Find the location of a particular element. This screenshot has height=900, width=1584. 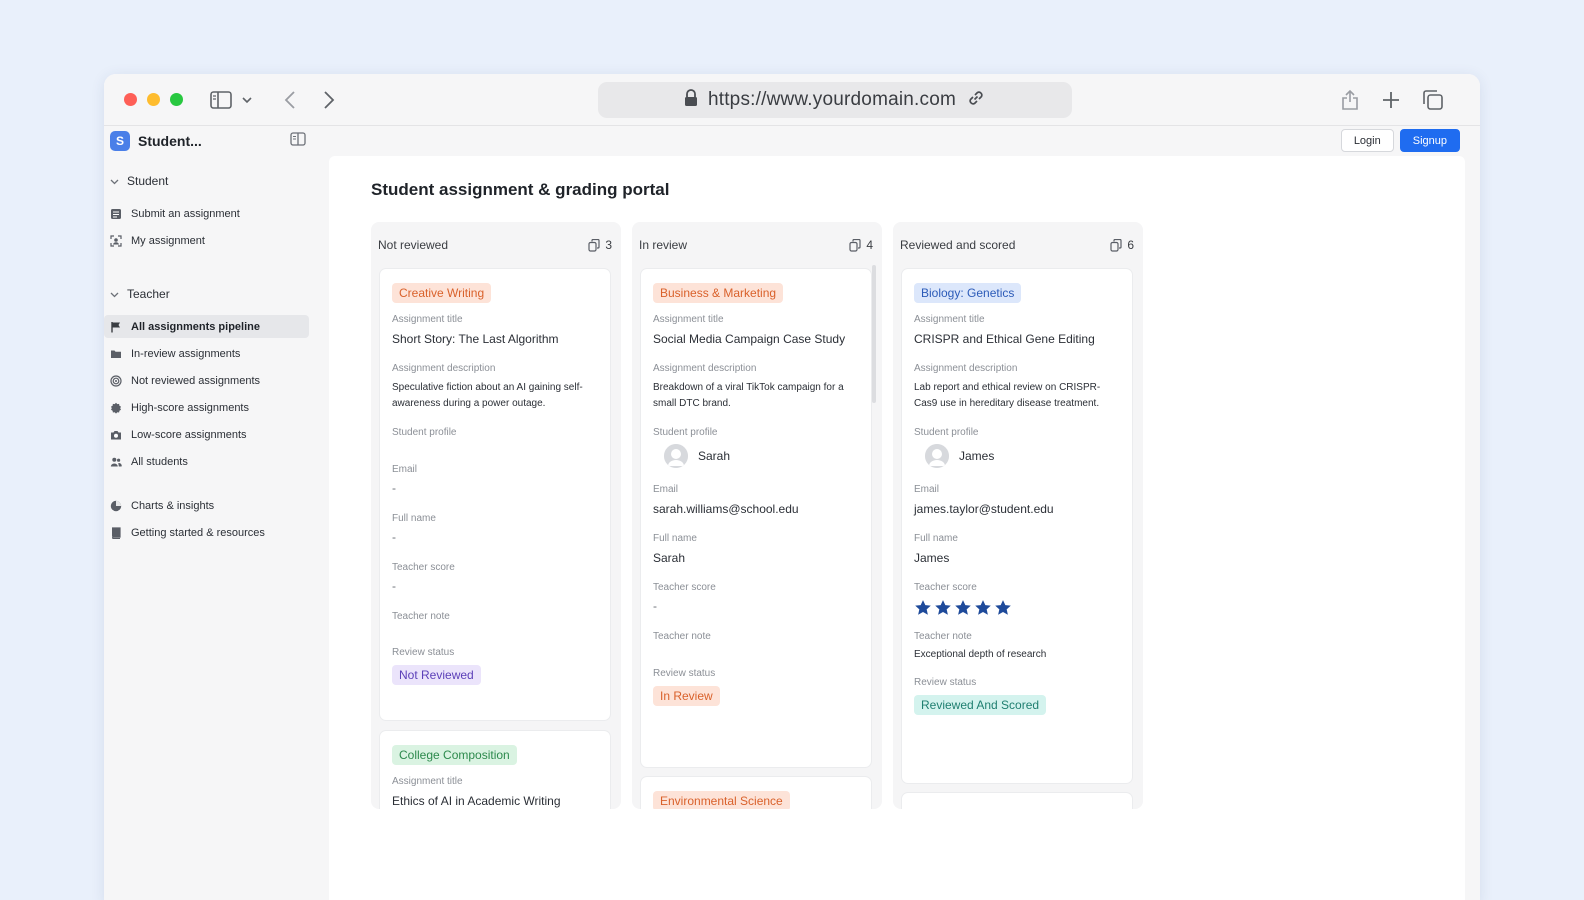

subject-tag: Creative Writing is located at coordinates (442, 293).